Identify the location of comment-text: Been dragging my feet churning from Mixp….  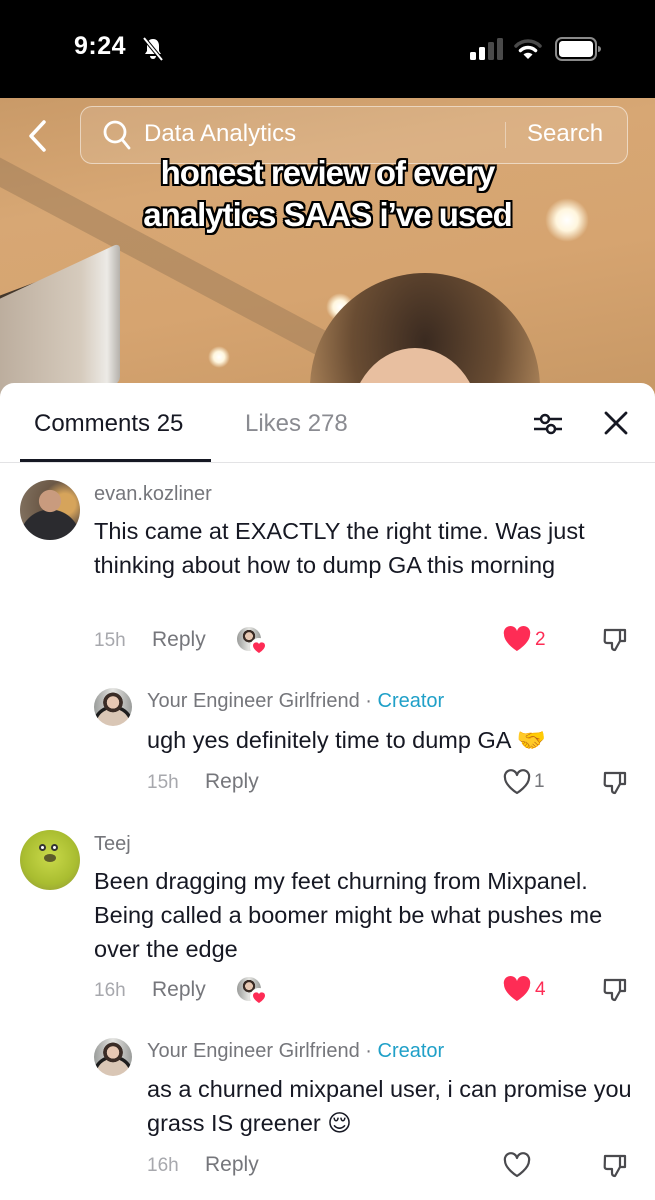
(348, 915).